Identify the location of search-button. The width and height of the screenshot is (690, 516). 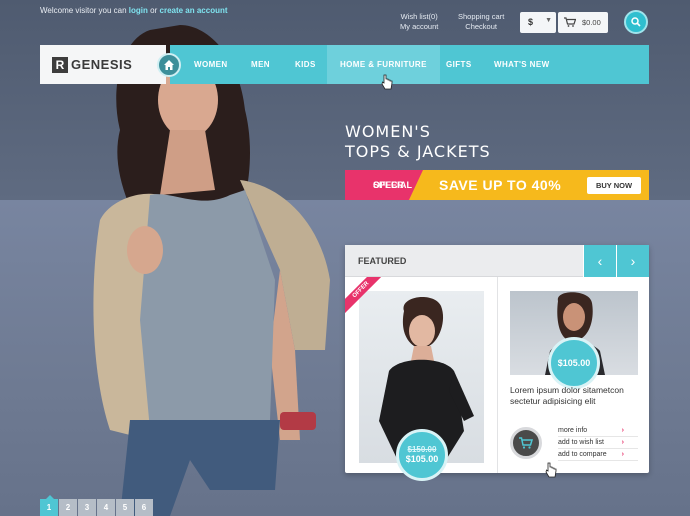
(636, 22).